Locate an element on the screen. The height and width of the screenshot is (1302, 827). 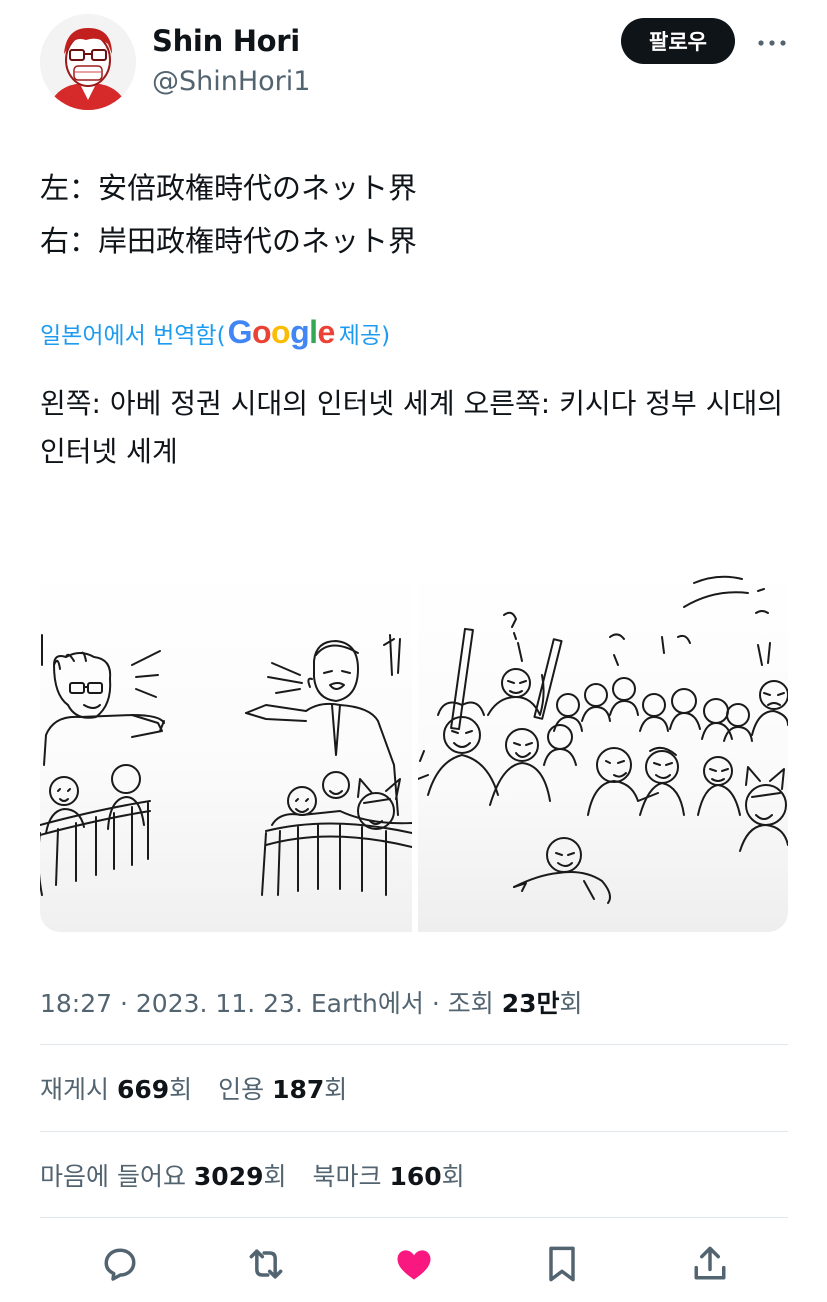
reply-icon is located at coordinates (120, 1264).